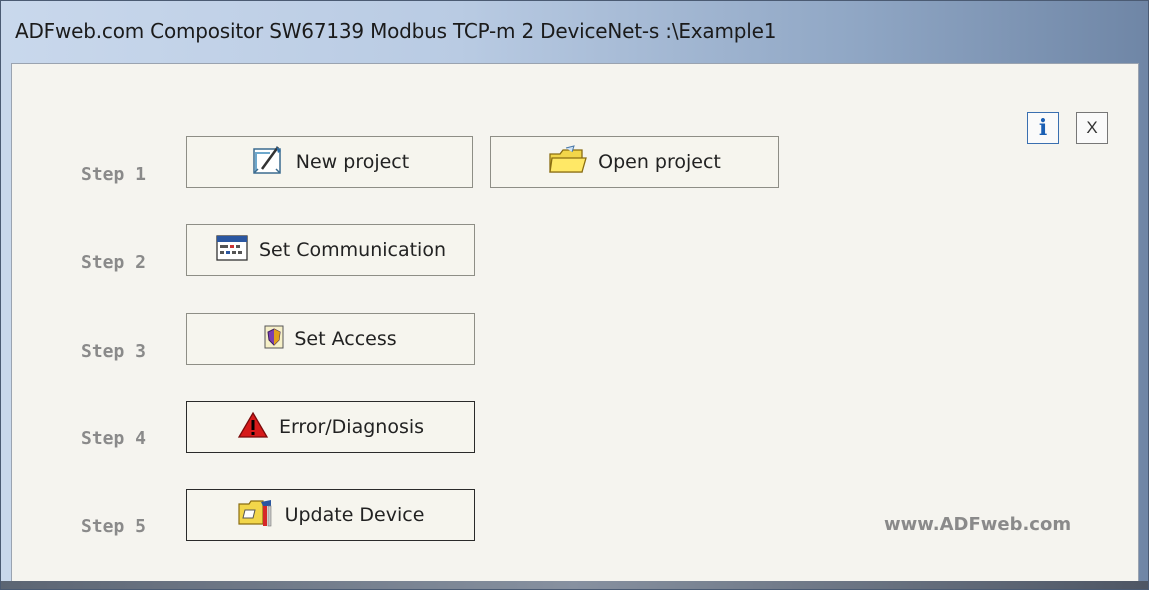 The height and width of the screenshot is (590, 1149). I want to click on info-button: i, so click(1043, 128).